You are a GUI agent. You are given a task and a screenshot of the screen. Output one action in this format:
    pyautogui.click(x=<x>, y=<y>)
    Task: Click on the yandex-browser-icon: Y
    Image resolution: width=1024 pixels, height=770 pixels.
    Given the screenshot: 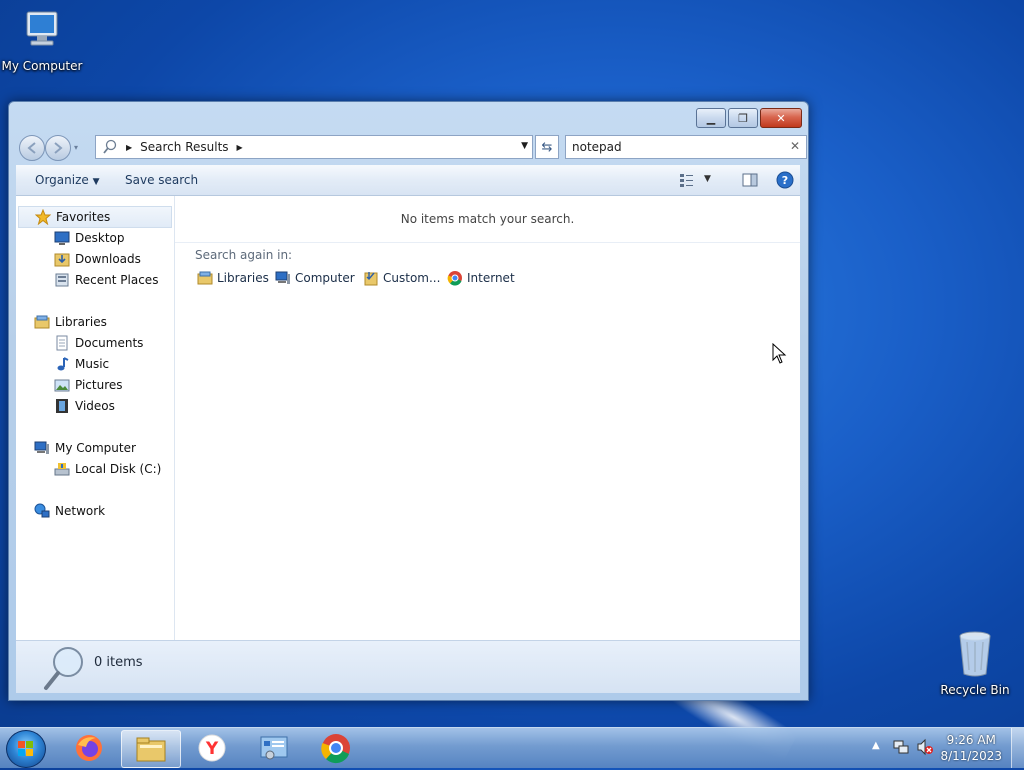 What is the action you would take?
    pyautogui.click(x=212, y=748)
    